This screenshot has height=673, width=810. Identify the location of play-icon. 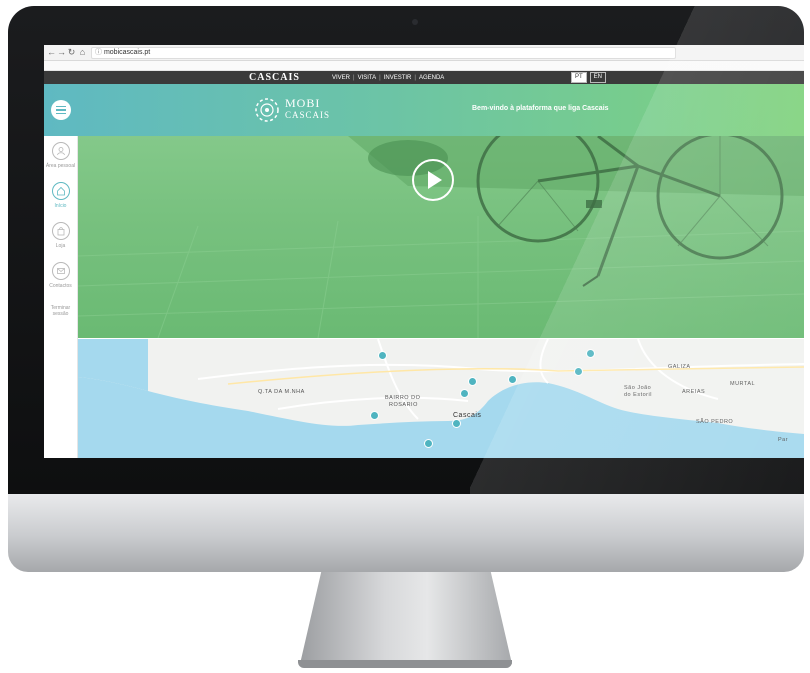
(435, 180).